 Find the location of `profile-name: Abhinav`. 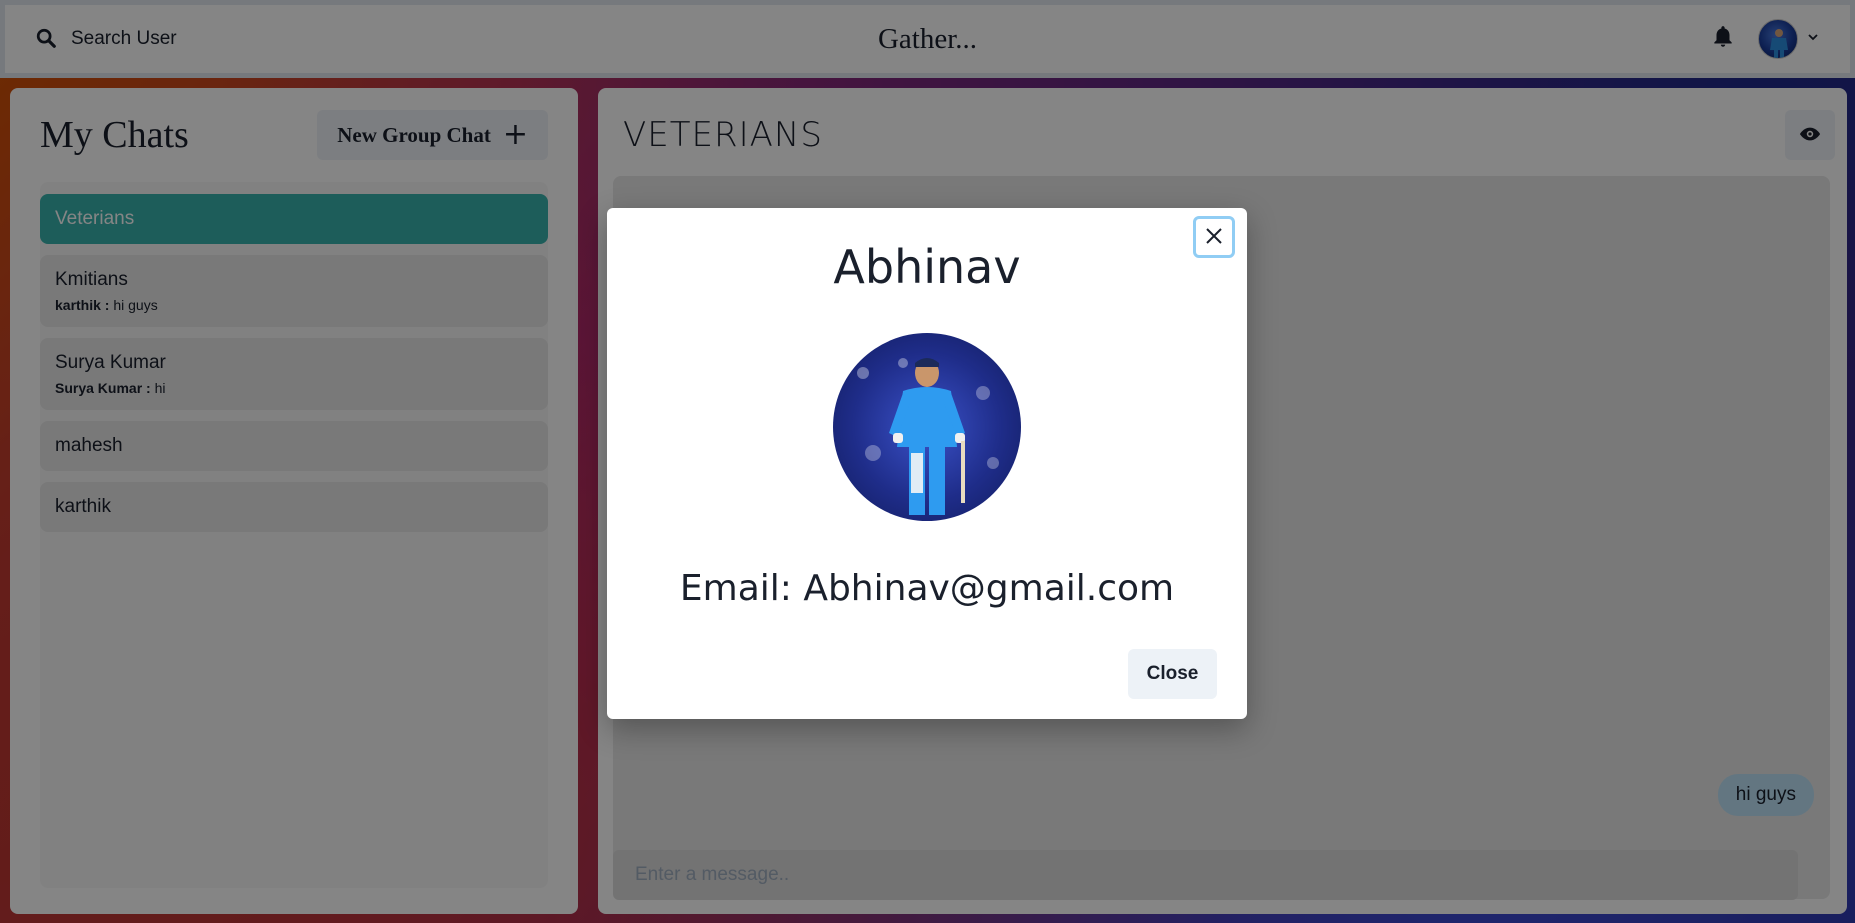

profile-name: Abhinav is located at coordinates (927, 267).